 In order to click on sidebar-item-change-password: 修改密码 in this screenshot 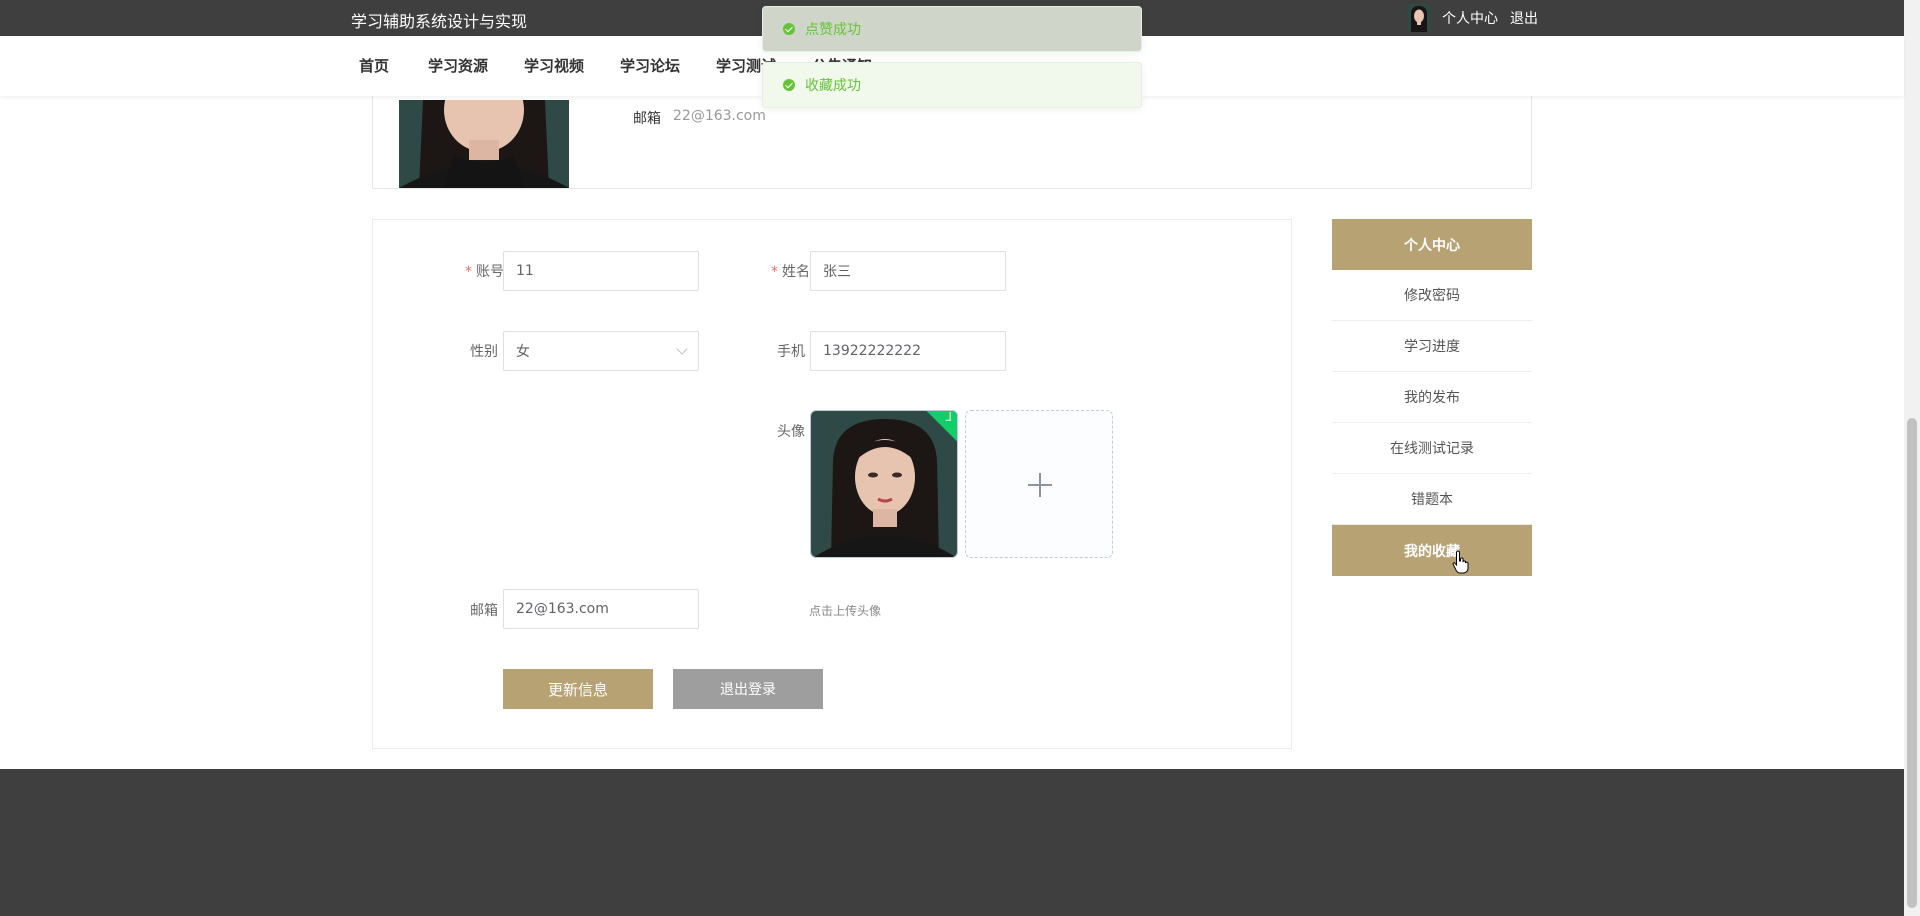, I will do `click(1432, 295)`.